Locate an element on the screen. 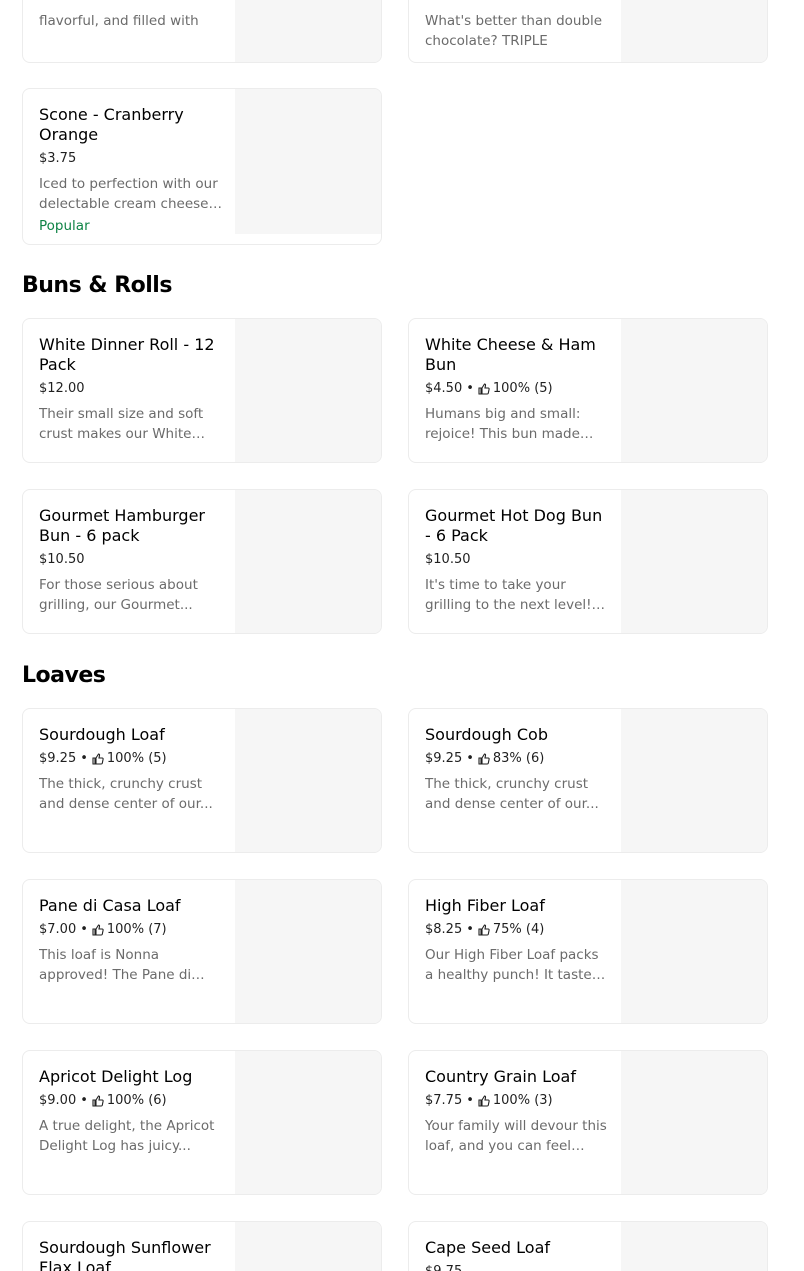  item-price: $3.75 is located at coordinates (58, 158).